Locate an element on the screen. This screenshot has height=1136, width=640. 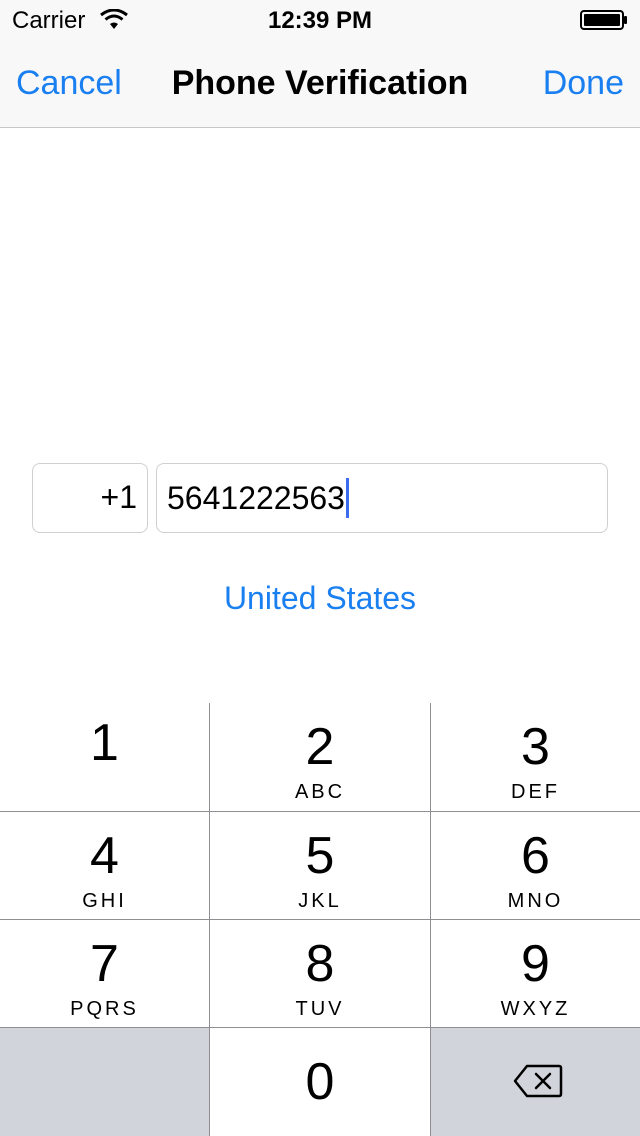
country-selector: United States is located at coordinates (320, 598).